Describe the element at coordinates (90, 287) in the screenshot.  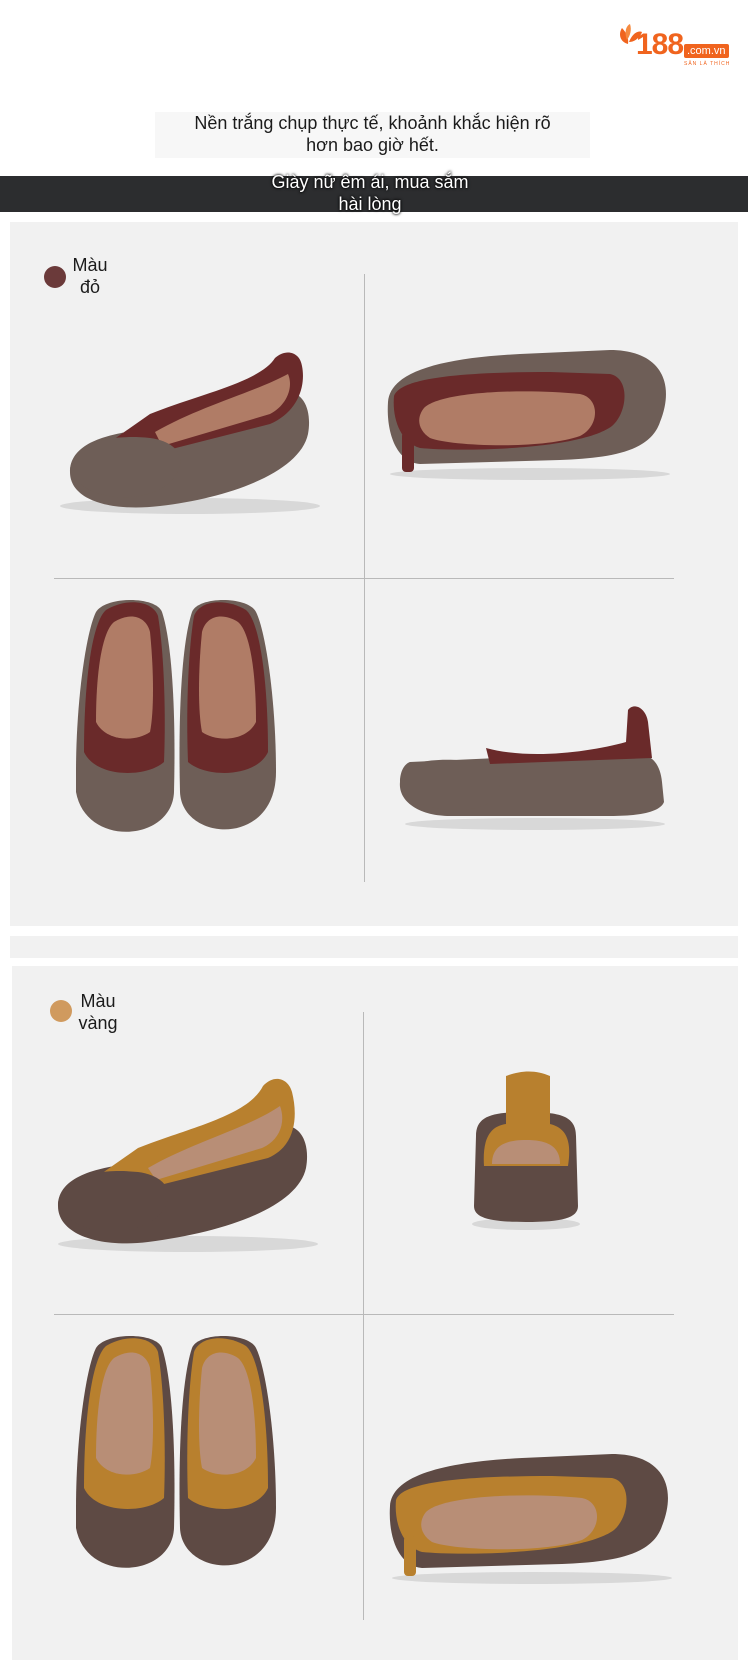
I see `variant-label-line-2: đỏ` at that location.